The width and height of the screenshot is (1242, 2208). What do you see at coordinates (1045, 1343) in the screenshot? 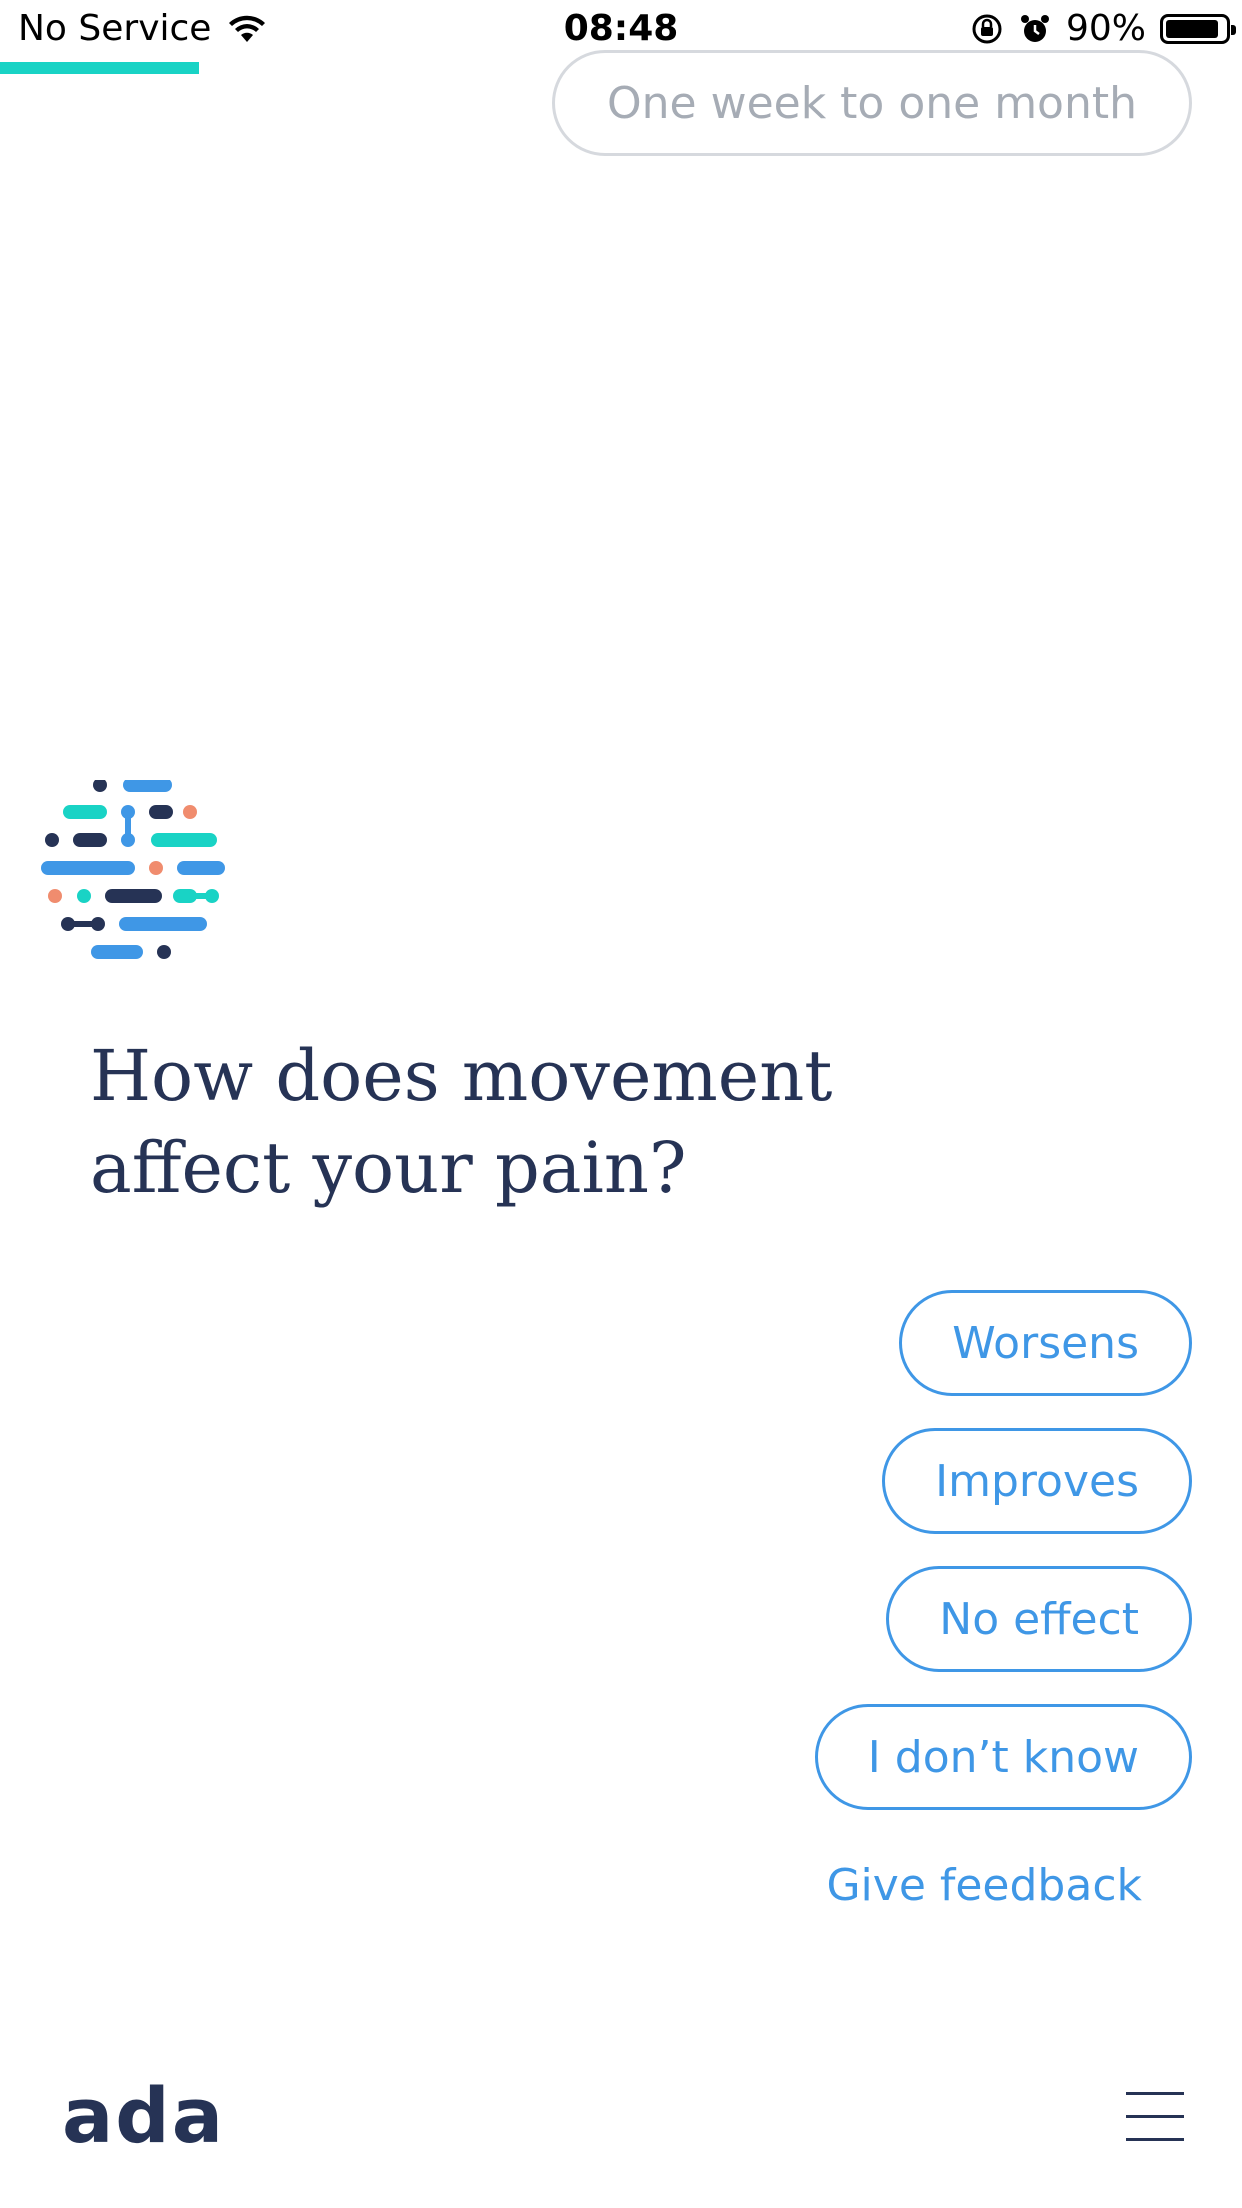
I see `option-worsens-button: Worsens` at bounding box center [1045, 1343].